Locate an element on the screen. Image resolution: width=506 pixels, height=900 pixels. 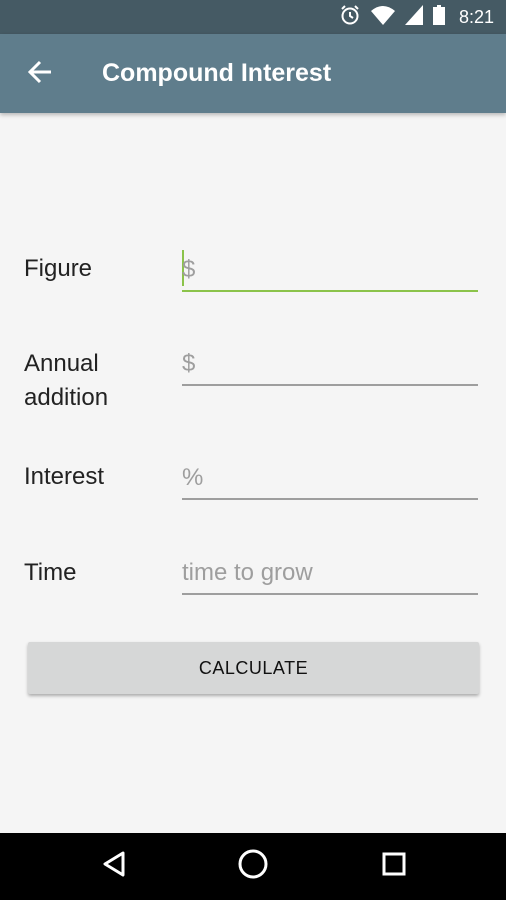
field-label-time: Time is located at coordinates (50, 572).